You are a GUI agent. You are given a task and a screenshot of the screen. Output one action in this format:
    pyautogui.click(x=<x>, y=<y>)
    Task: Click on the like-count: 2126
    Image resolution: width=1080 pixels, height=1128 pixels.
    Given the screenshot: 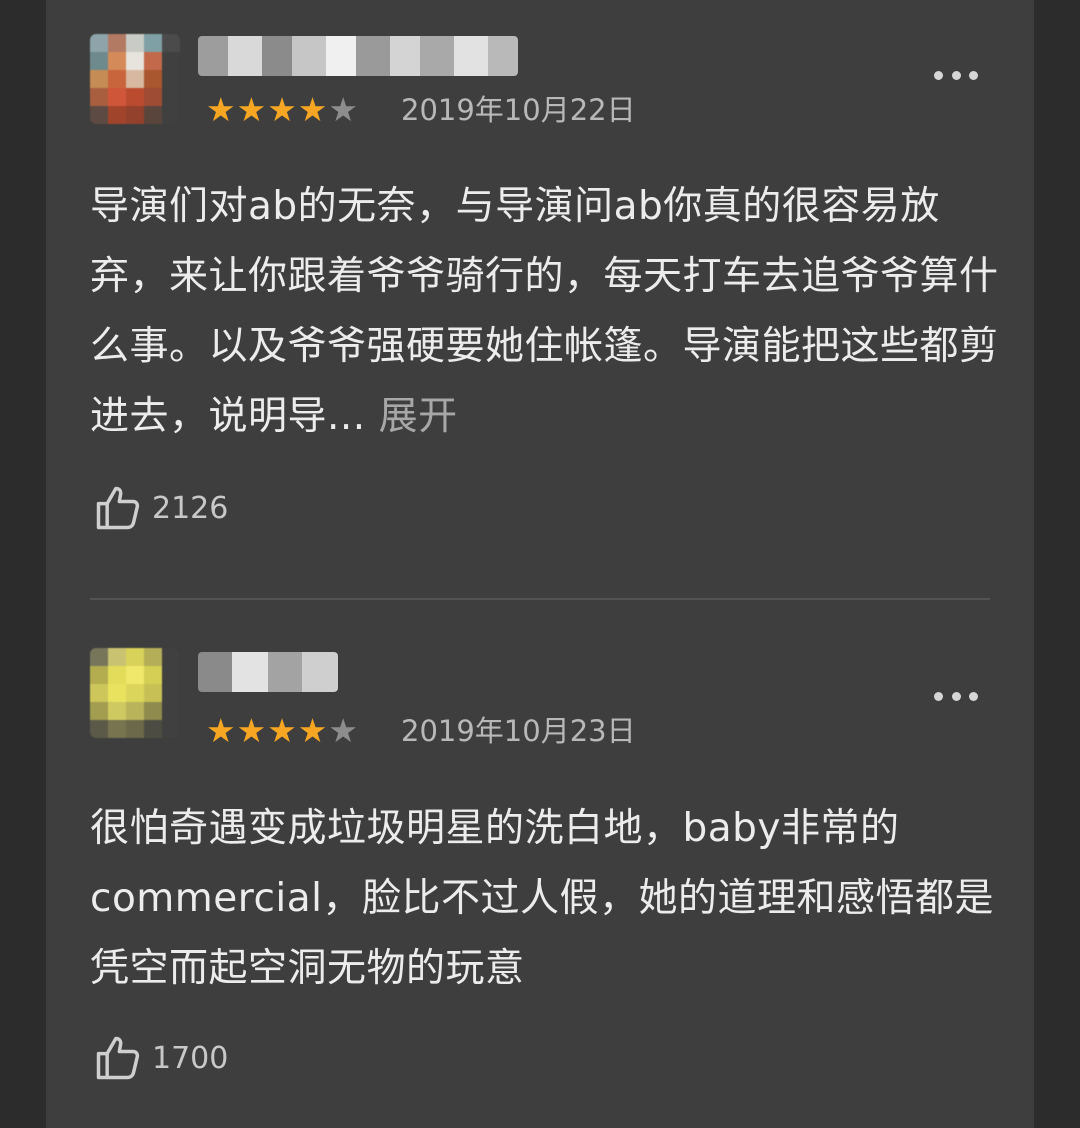 What is the action you would take?
    pyautogui.click(x=190, y=508)
    